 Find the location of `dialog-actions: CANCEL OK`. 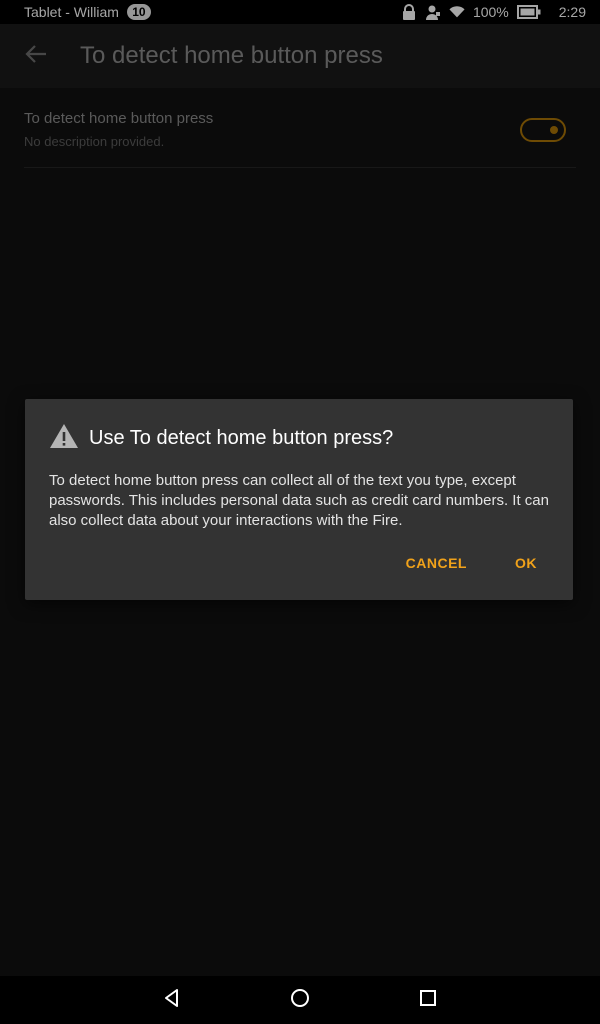

dialog-actions: CANCEL OK is located at coordinates (471, 563).